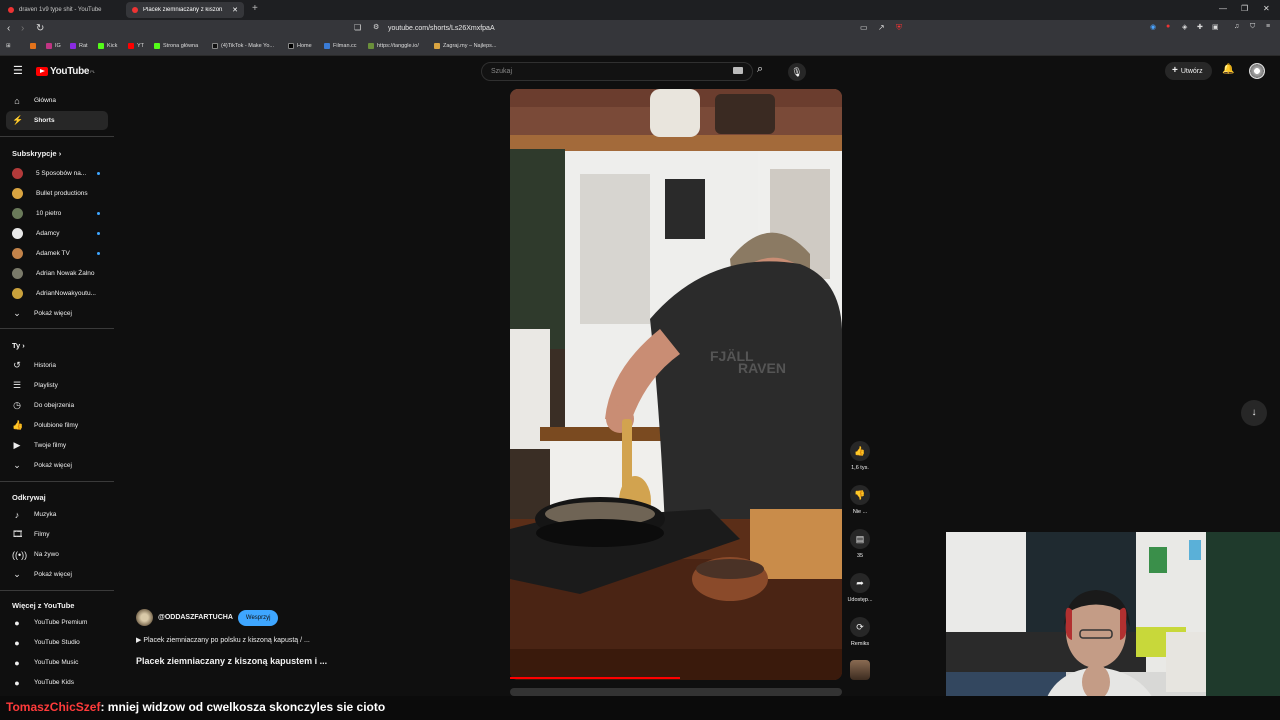  Describe the element at coordinates (18, 345) in the screenshot. I see `you-header: Ty ›` at that location.